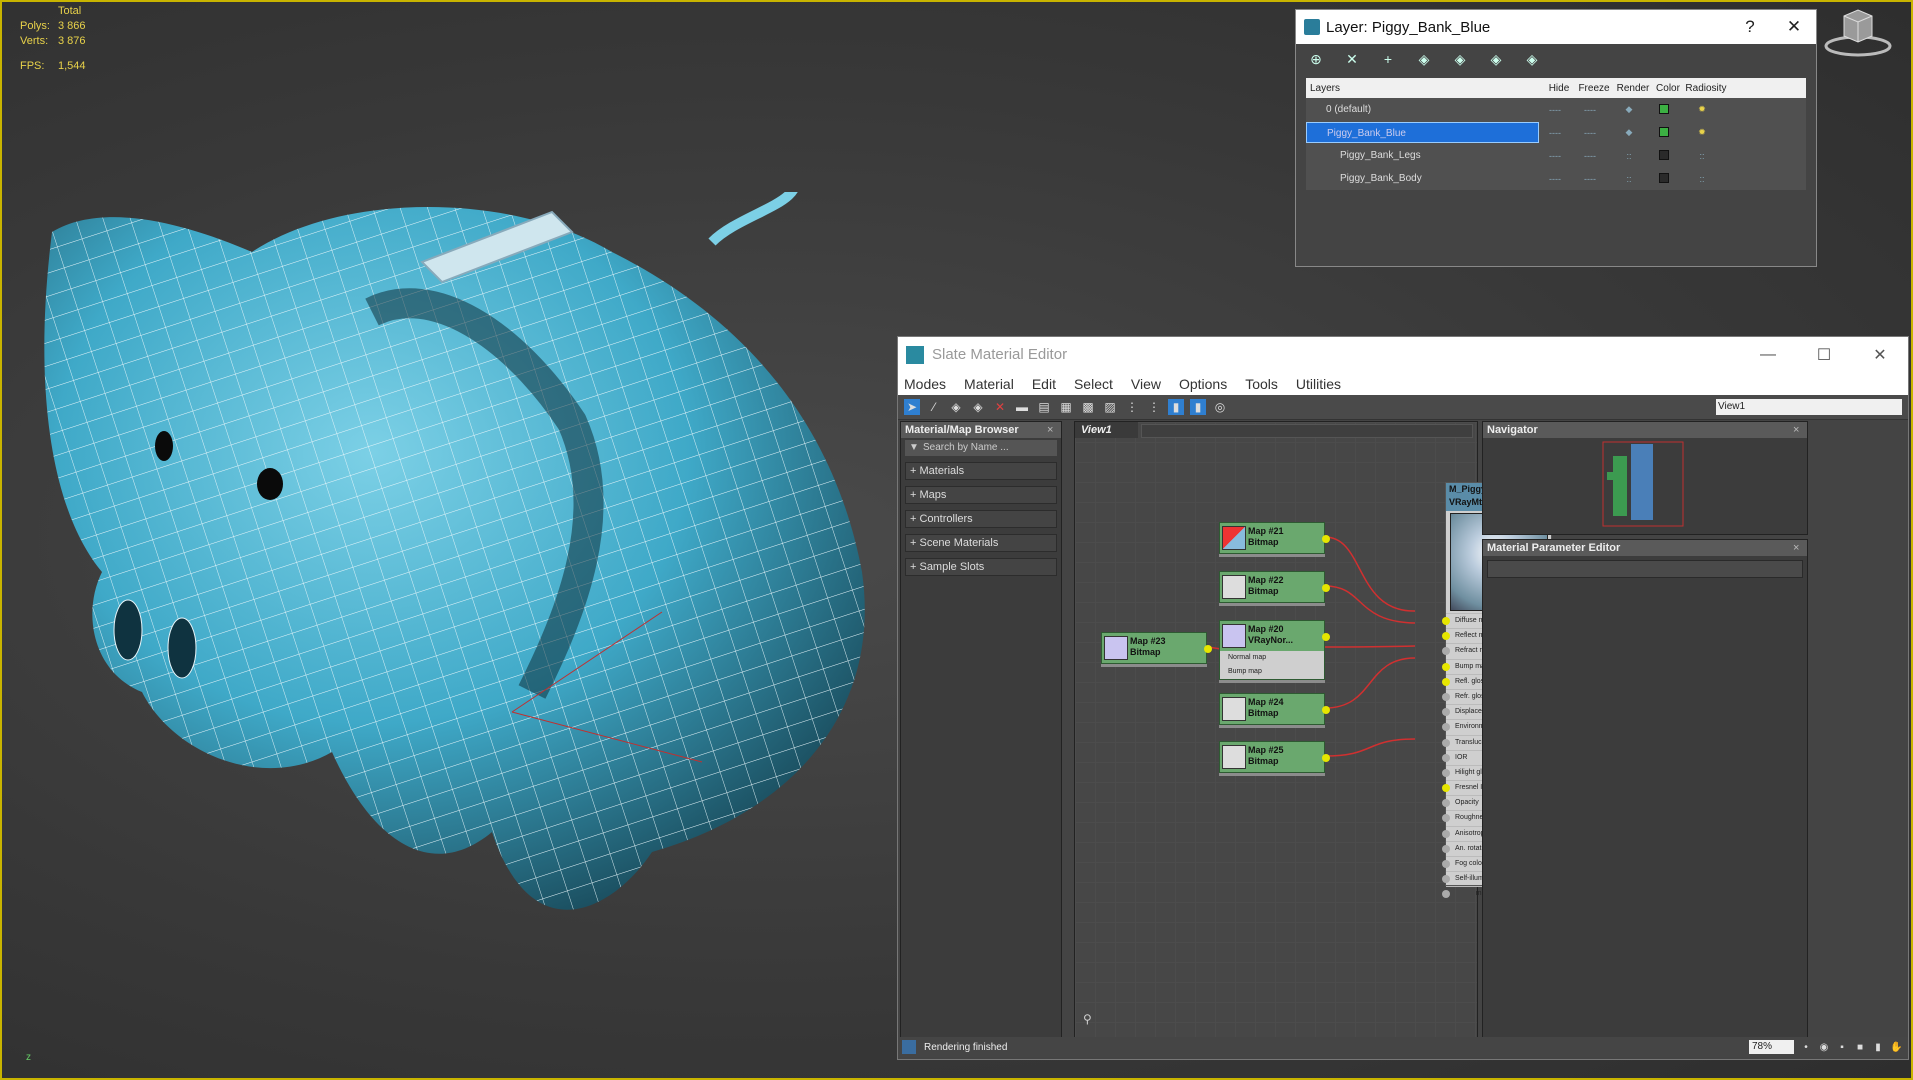 The image size is (1913, 1080). Describe the element at coordinates (1668, 88) in the screenshot. I see `col-color: Color` at that location.